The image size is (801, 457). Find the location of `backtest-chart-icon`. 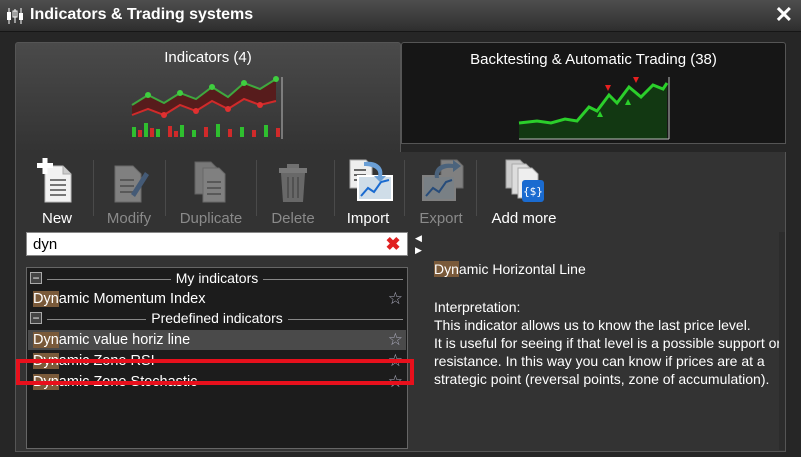

backtest-chart-icon is located at coordinates (594, 108).